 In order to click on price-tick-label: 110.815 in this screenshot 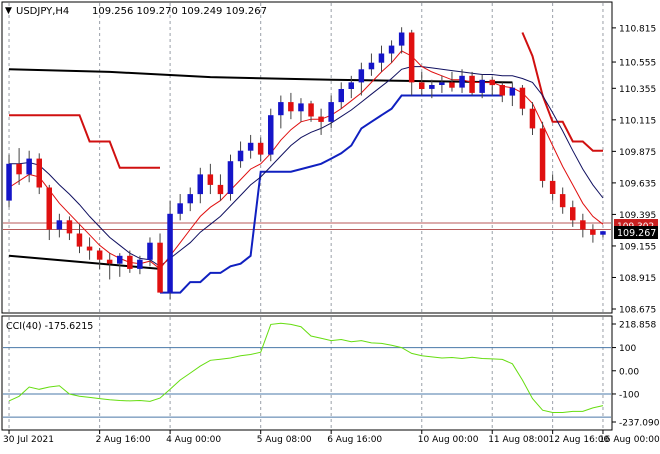, I will do `click(637, 29)`.